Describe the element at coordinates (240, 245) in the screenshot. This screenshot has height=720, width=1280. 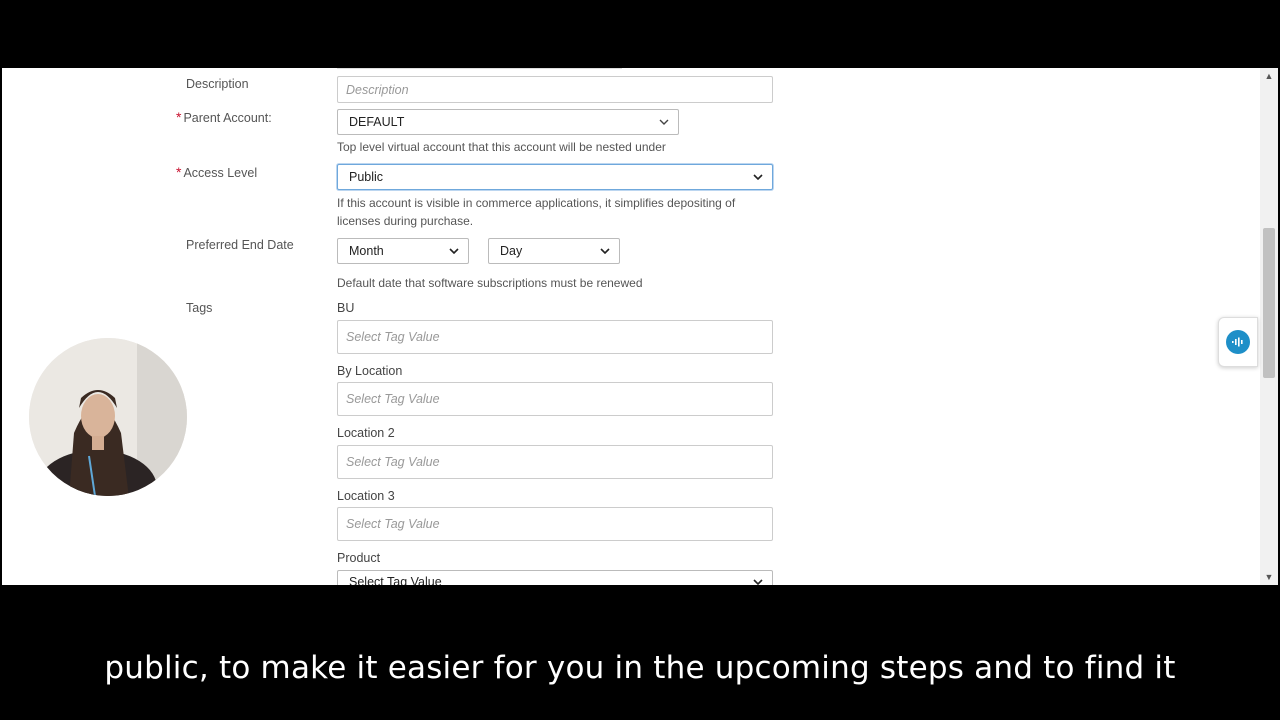
I see `preferred-end-date-label: Preferred End Date` at that location.